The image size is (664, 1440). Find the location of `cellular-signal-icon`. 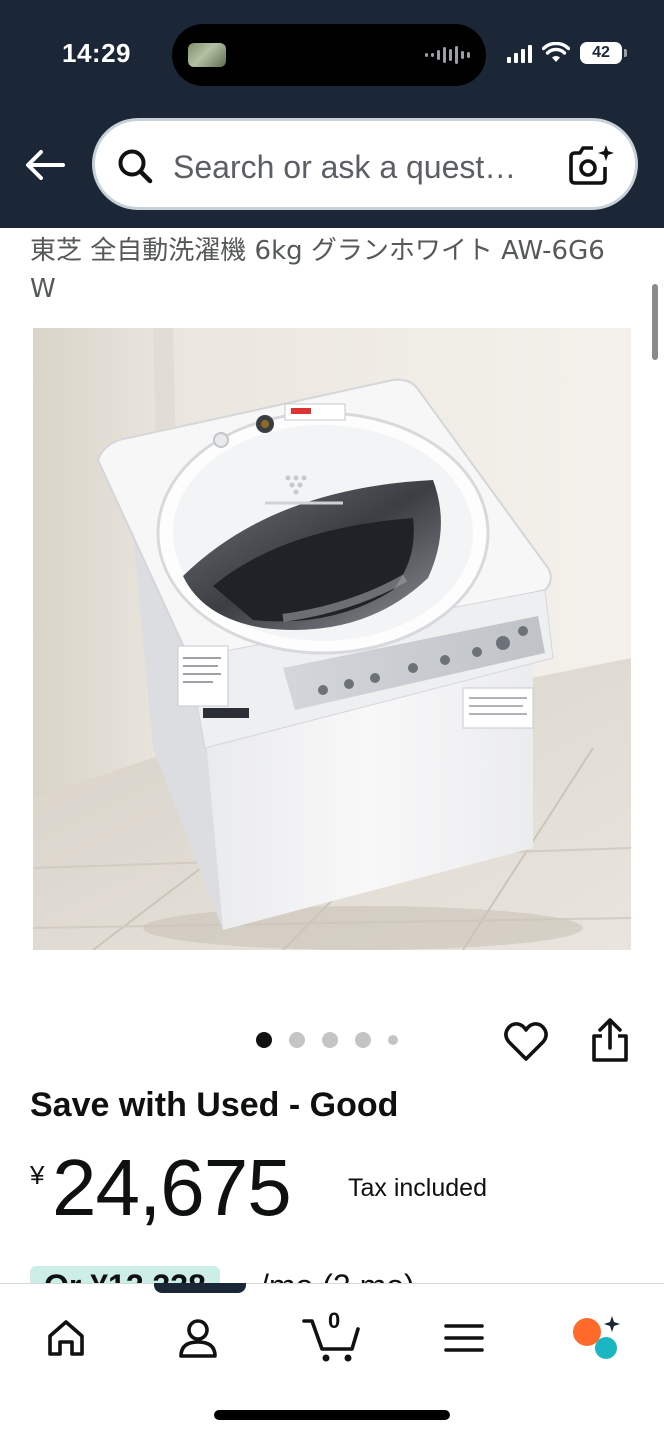

cellular-signal-icon is located at coordinates (519, 53).